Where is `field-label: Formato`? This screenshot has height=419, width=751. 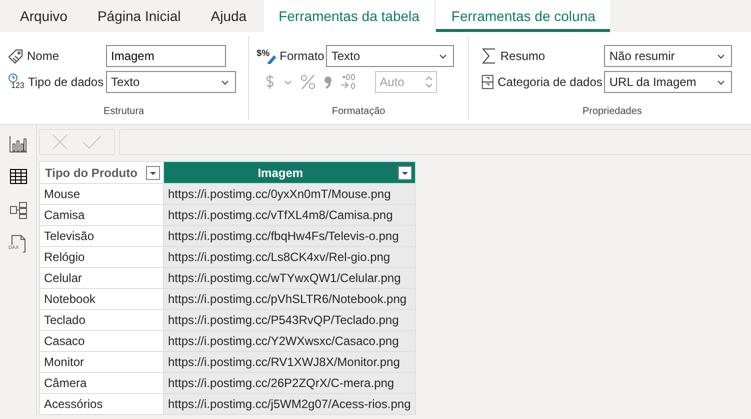 field-label: Formato is located at coordinates (302, 56).